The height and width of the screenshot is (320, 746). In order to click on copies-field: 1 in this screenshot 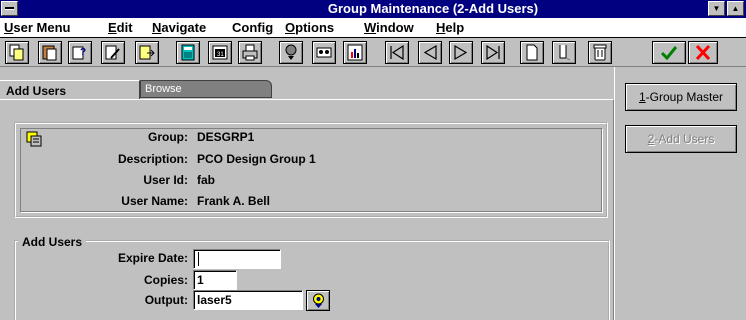, I will do `click(215, 280)`.